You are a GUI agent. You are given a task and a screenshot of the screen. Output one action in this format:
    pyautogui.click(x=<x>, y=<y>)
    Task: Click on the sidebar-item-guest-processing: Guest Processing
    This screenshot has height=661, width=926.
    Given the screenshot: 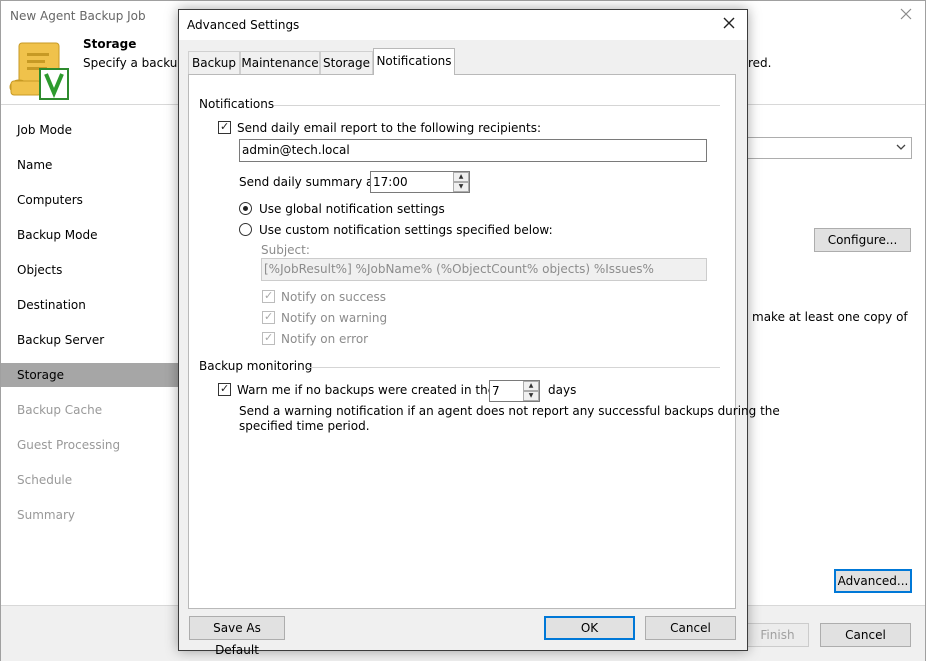 What is the action you would take?
    pyautogui.click(x=90, y=445)
    